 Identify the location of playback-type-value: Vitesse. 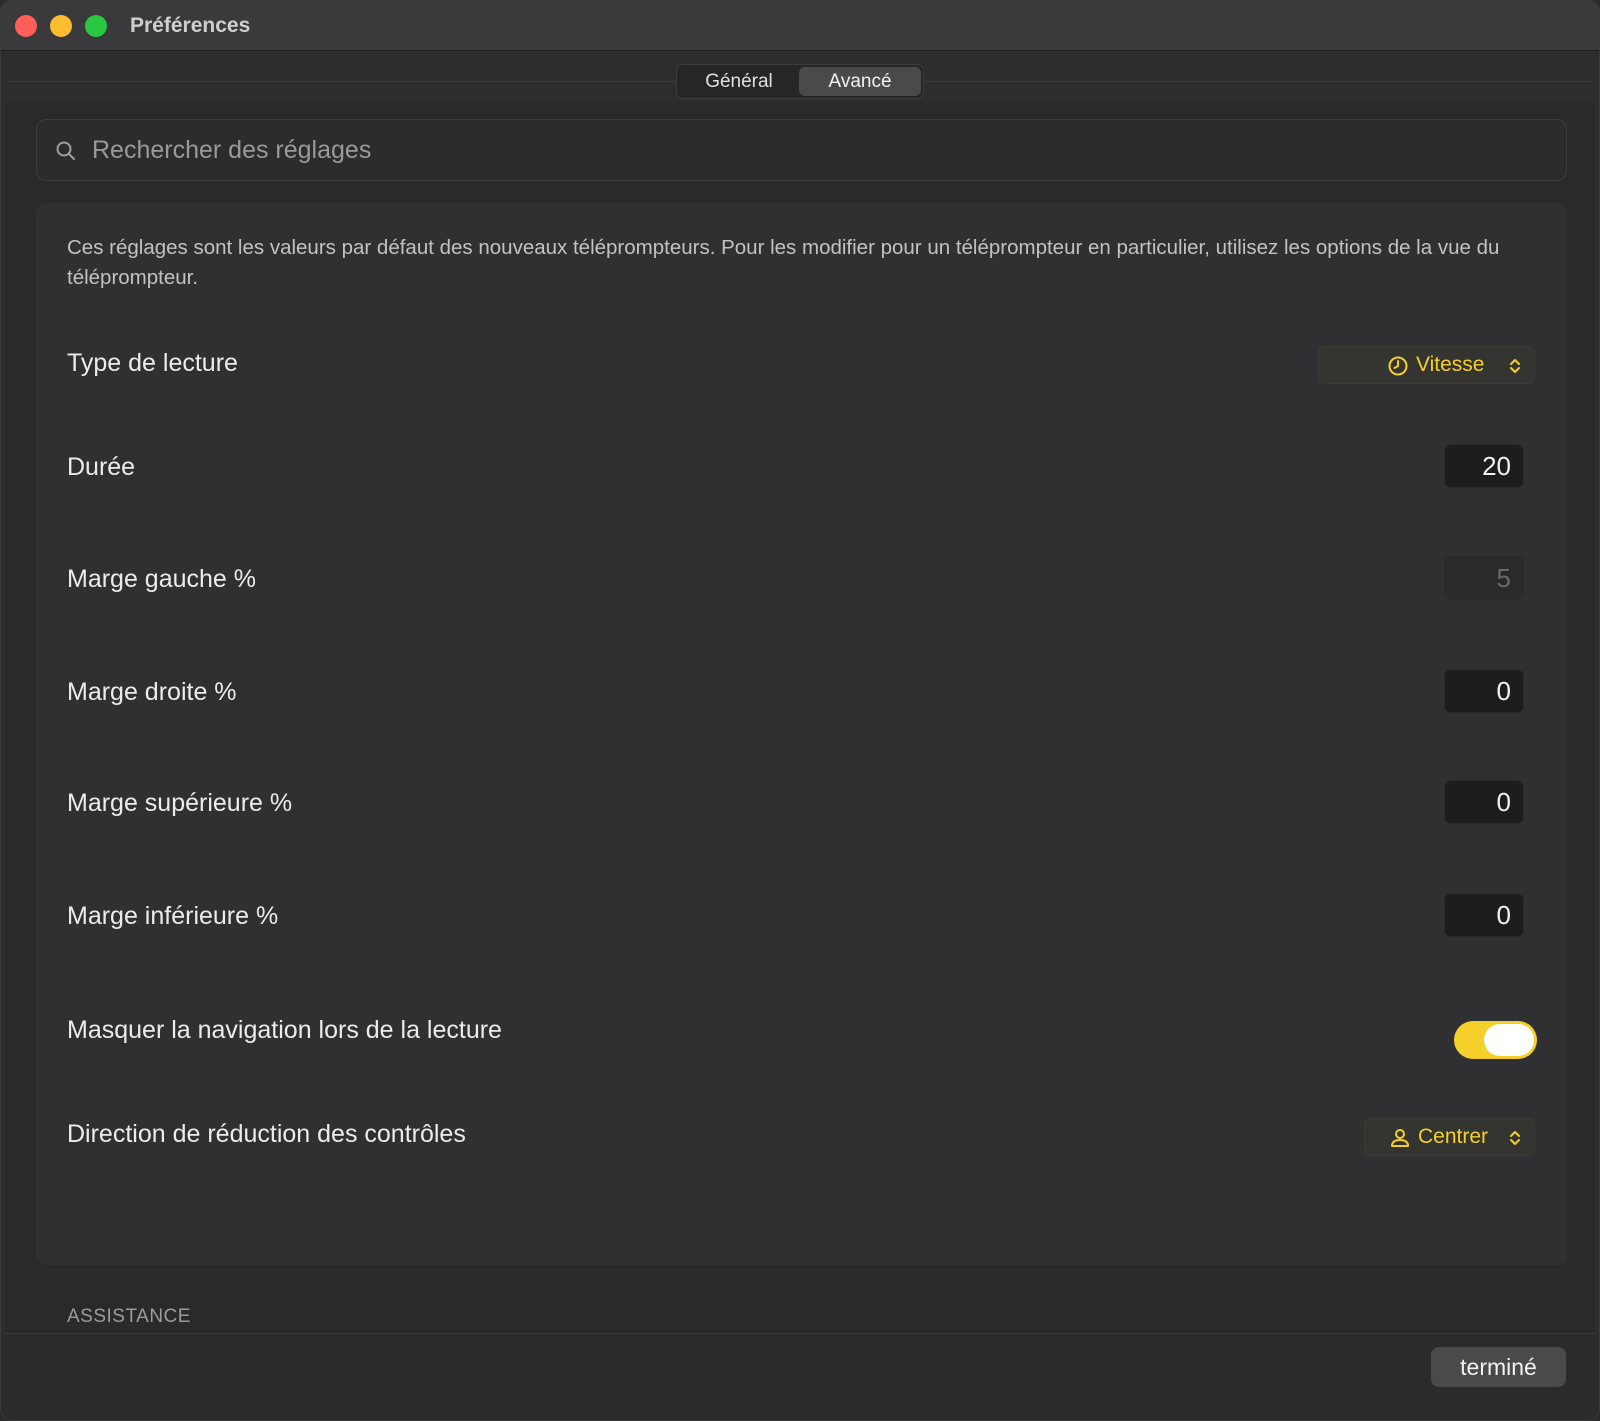
(1450, 364).